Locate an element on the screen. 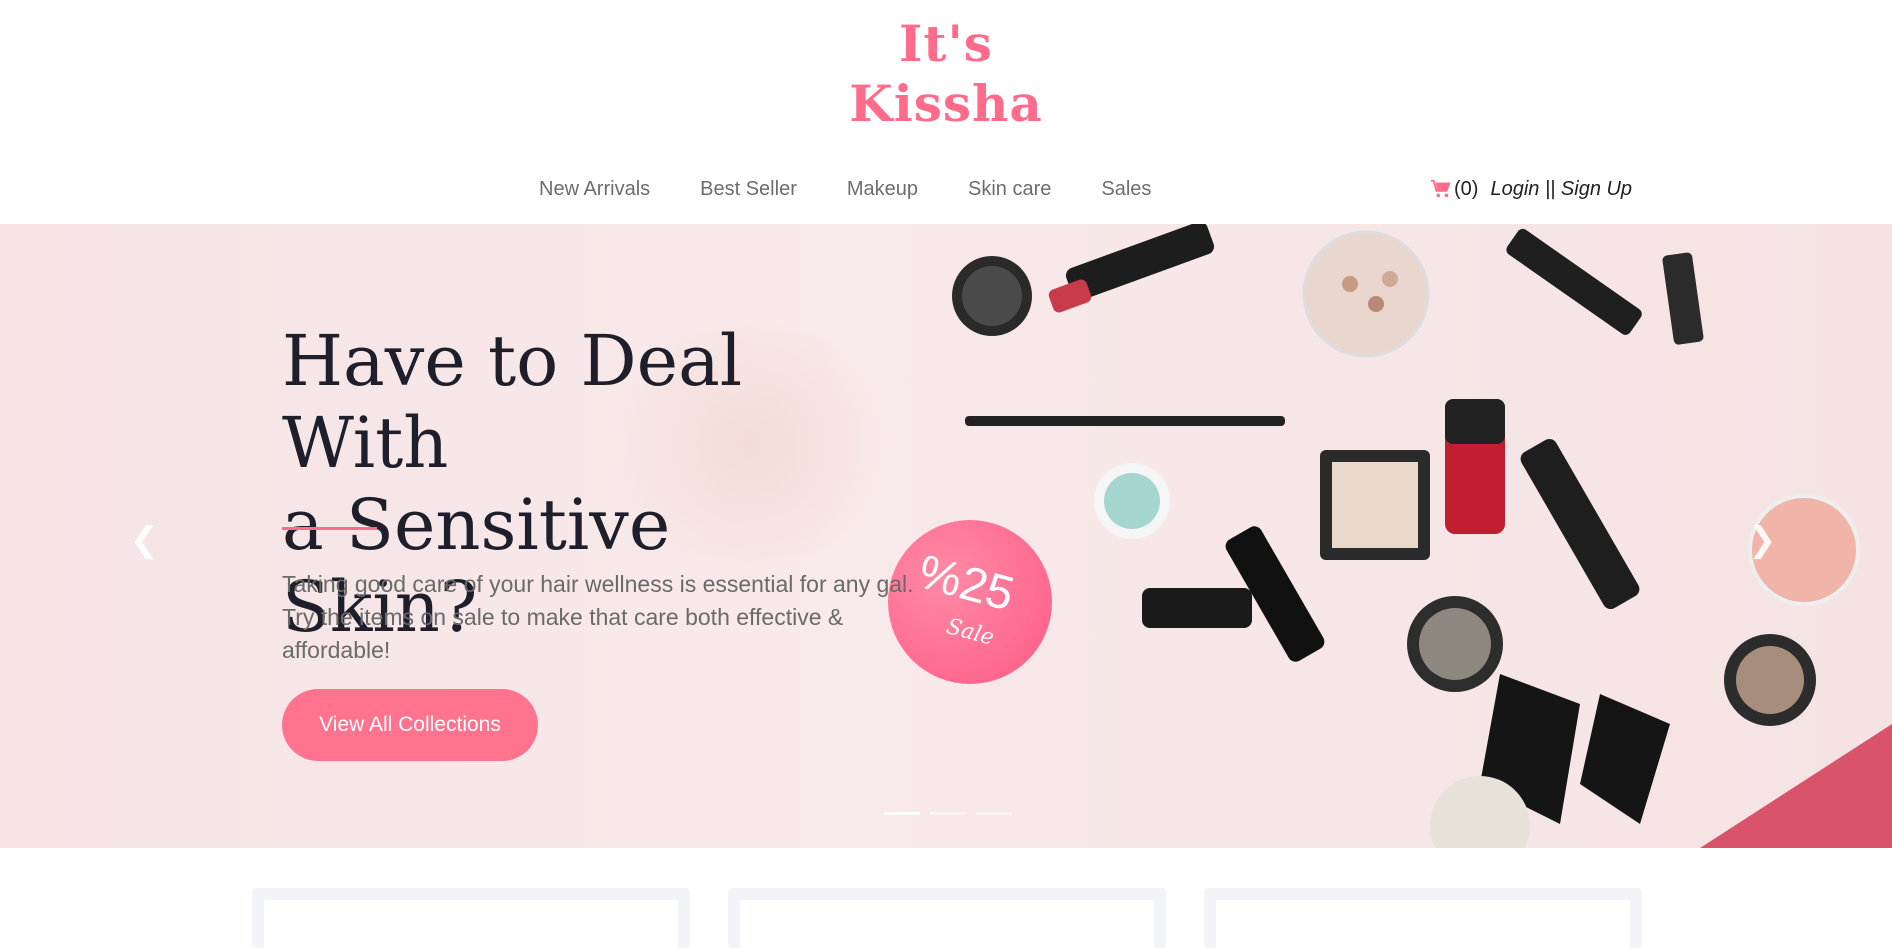  product-cards is located at coordinates (947, 918).